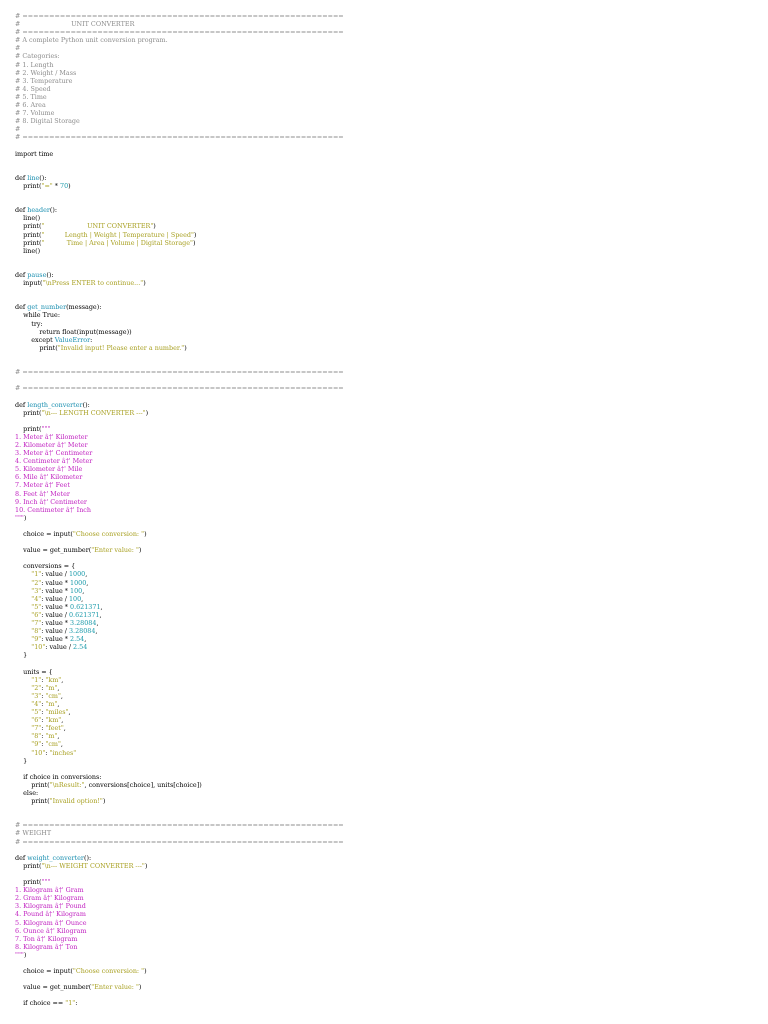  Describe the element at coordinates (54, 461) in the screenshot. I see `code-token: 4. Centimeter â†' Meter` at that location.